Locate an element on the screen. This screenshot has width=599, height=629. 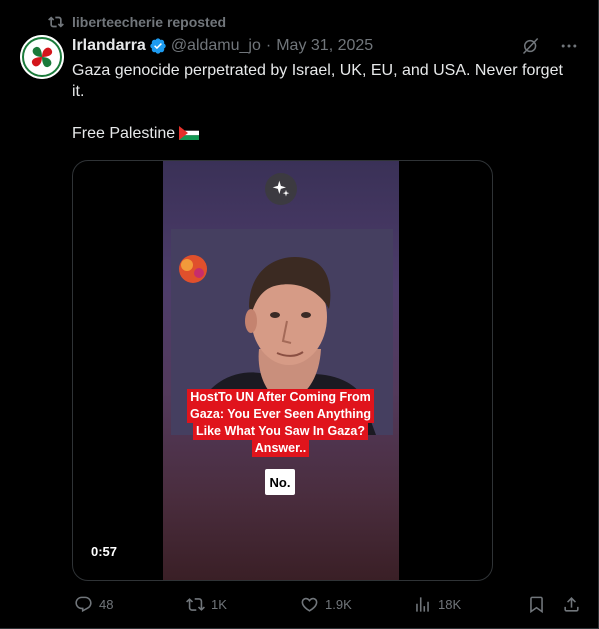
share-button is located at coordinates (571, 604).